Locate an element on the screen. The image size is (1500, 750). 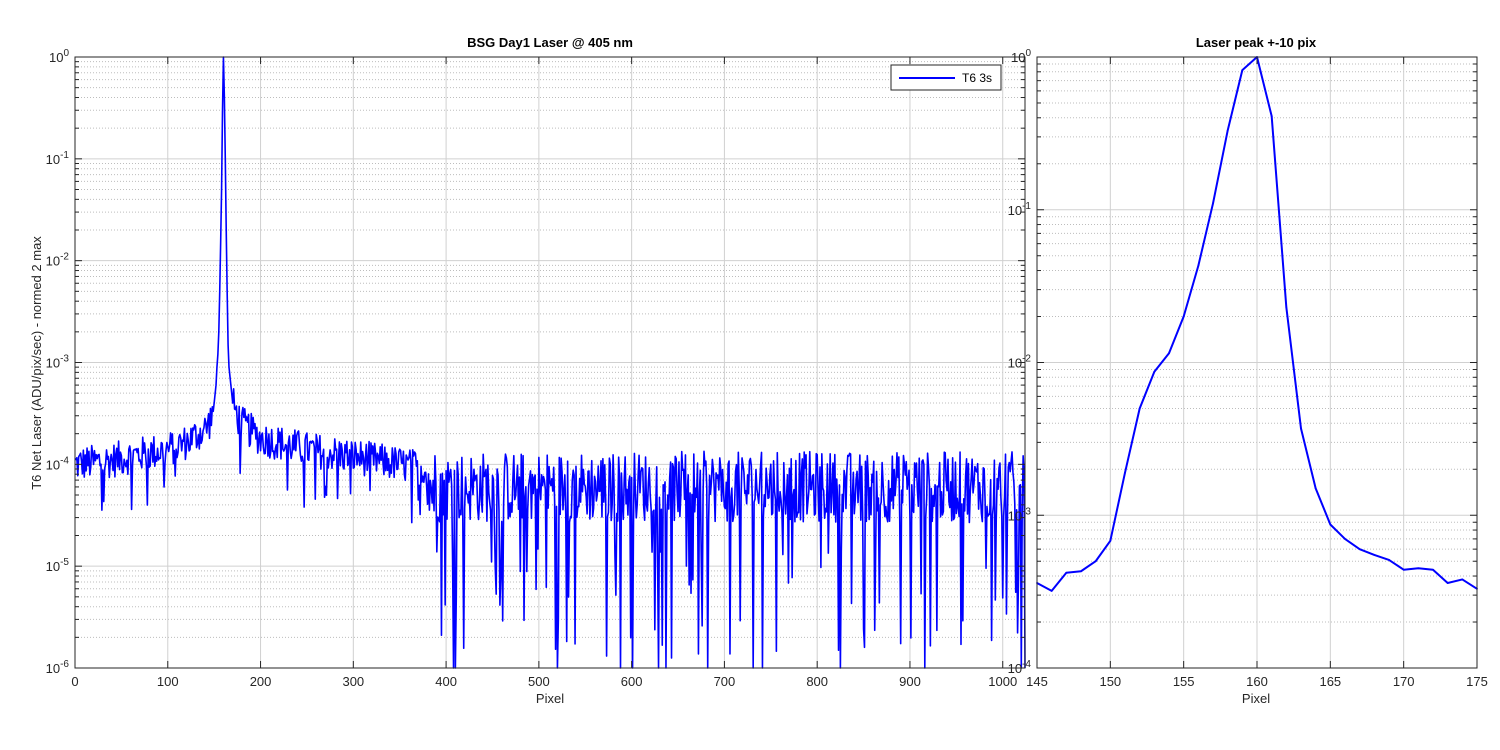
x-tick-label: 170 is located at coordinates (1404, 681).